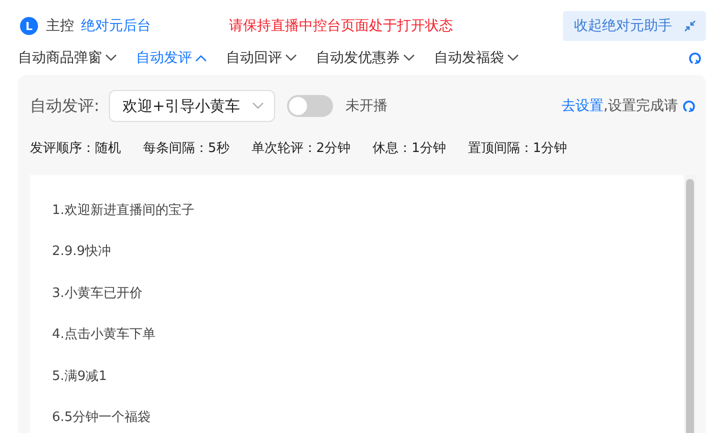  What do you see at coordinates (368, 334) in the screenshot?
I see `comment-item: 4.点击小黄车下单` at bounding box center [368, 334].